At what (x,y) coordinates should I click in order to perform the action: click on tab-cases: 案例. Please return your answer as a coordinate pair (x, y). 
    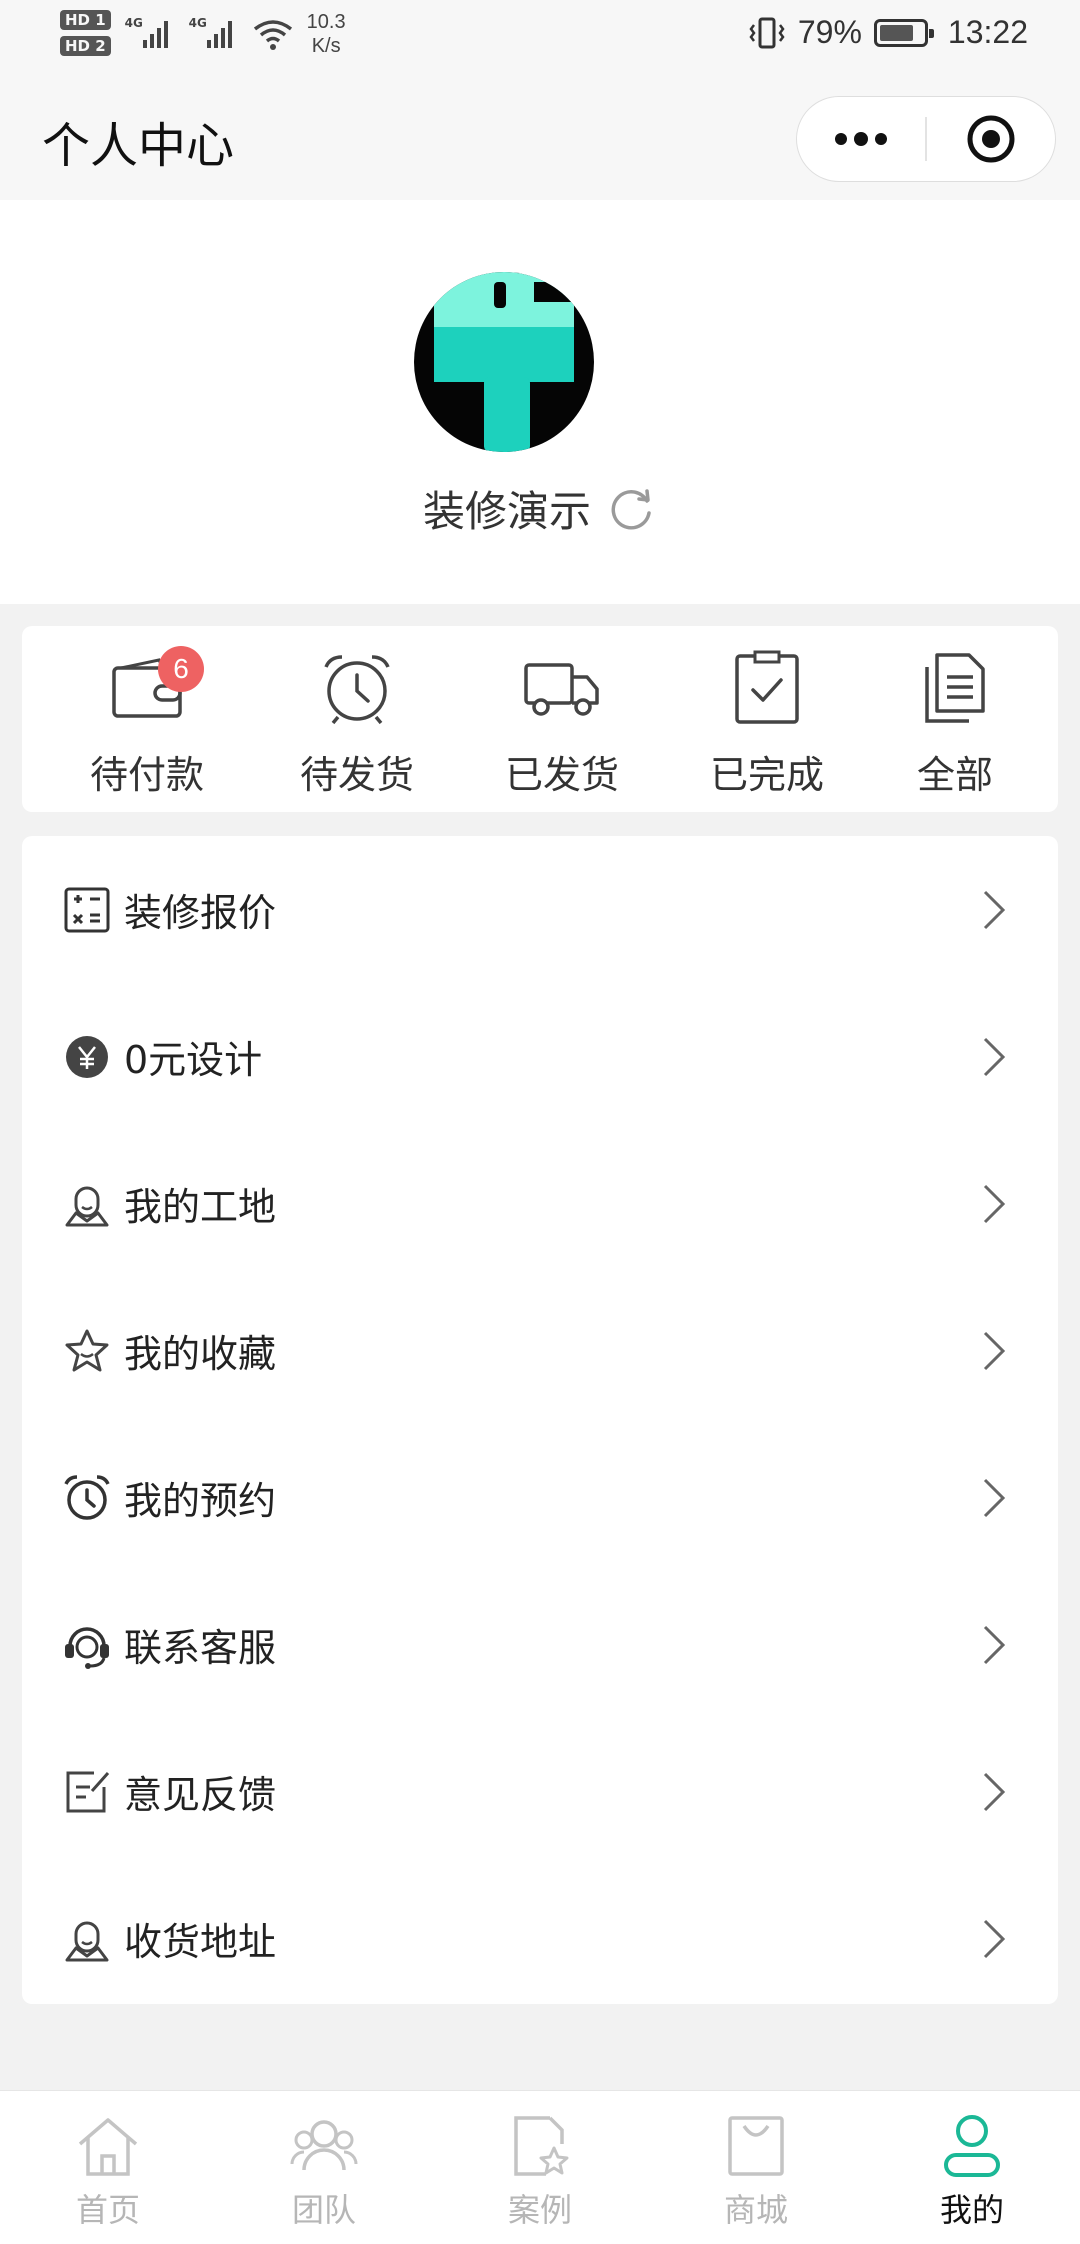
    Looking at the image, I should click on (540, 2167).